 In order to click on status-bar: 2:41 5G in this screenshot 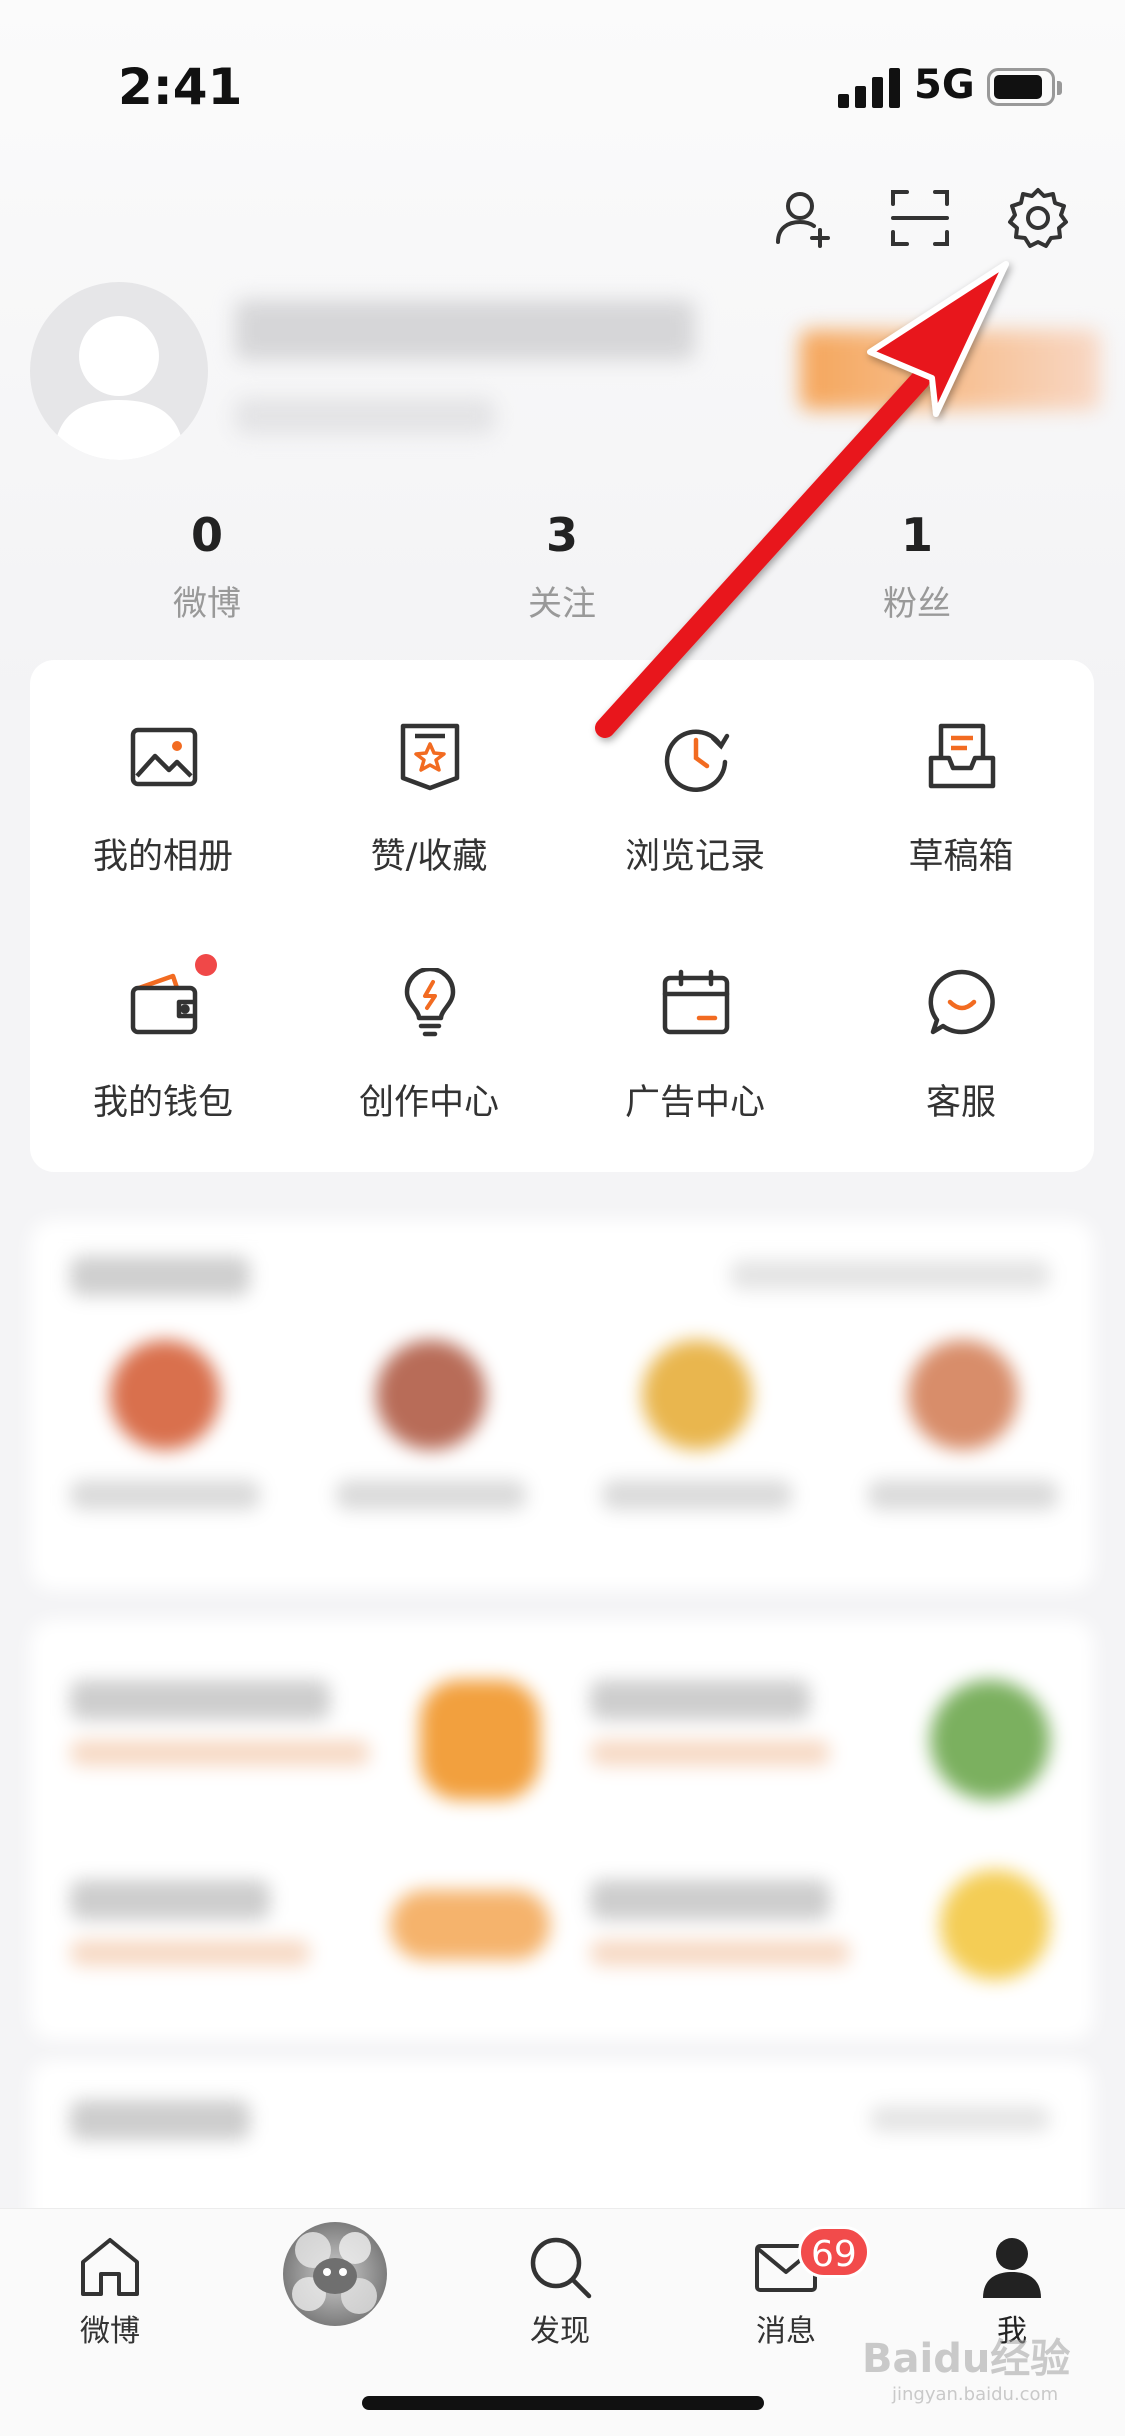, I will do `click(562, 75)`.